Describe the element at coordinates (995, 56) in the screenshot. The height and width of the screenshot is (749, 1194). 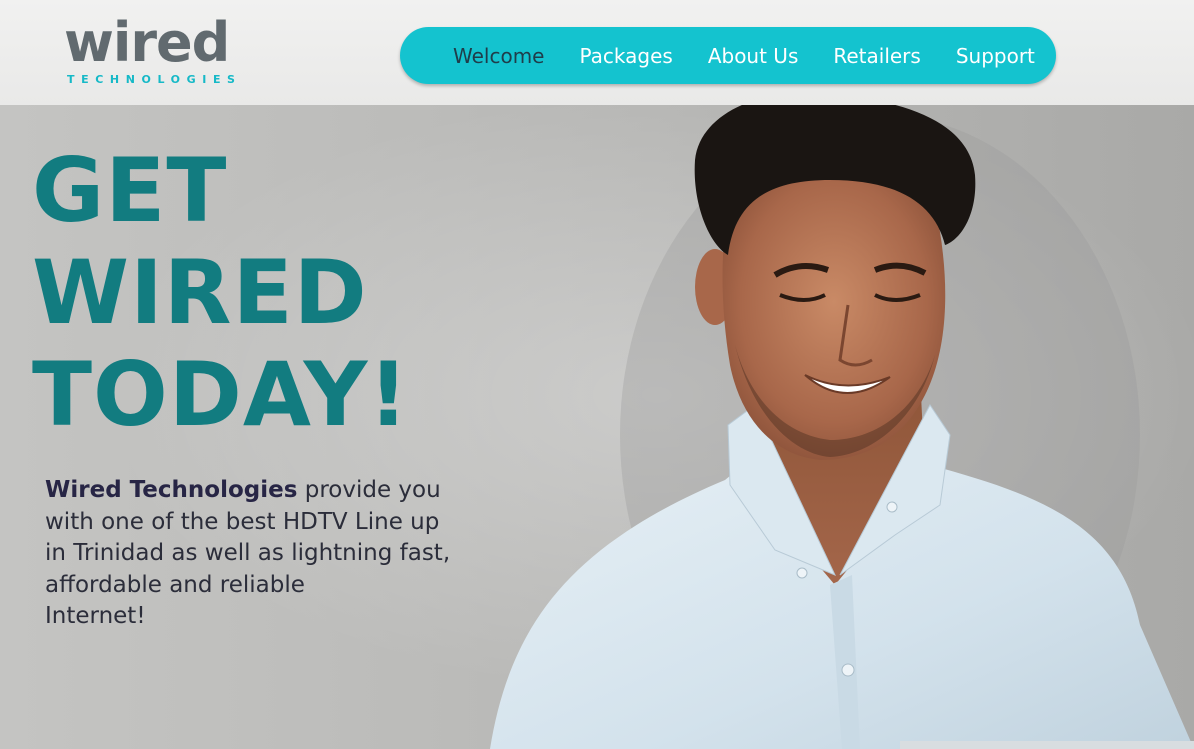
I see `nav-support: Support` at that location.